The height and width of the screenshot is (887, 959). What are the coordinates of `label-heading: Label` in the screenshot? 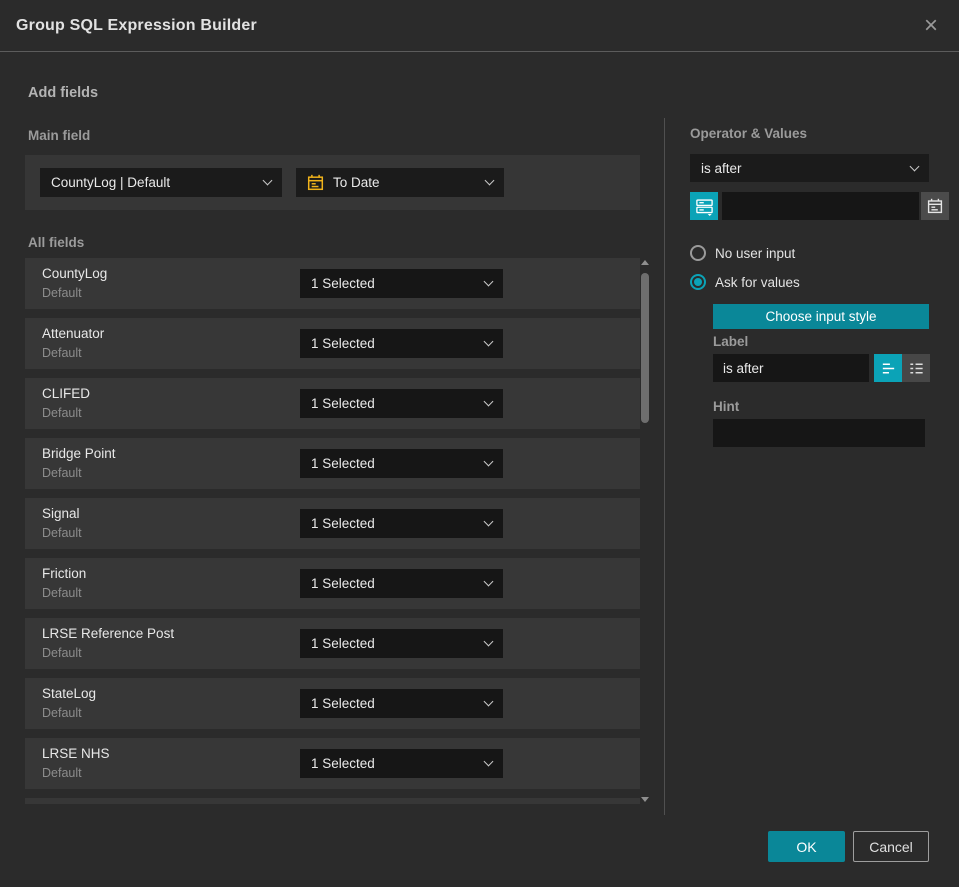 It's located at (731, 341).